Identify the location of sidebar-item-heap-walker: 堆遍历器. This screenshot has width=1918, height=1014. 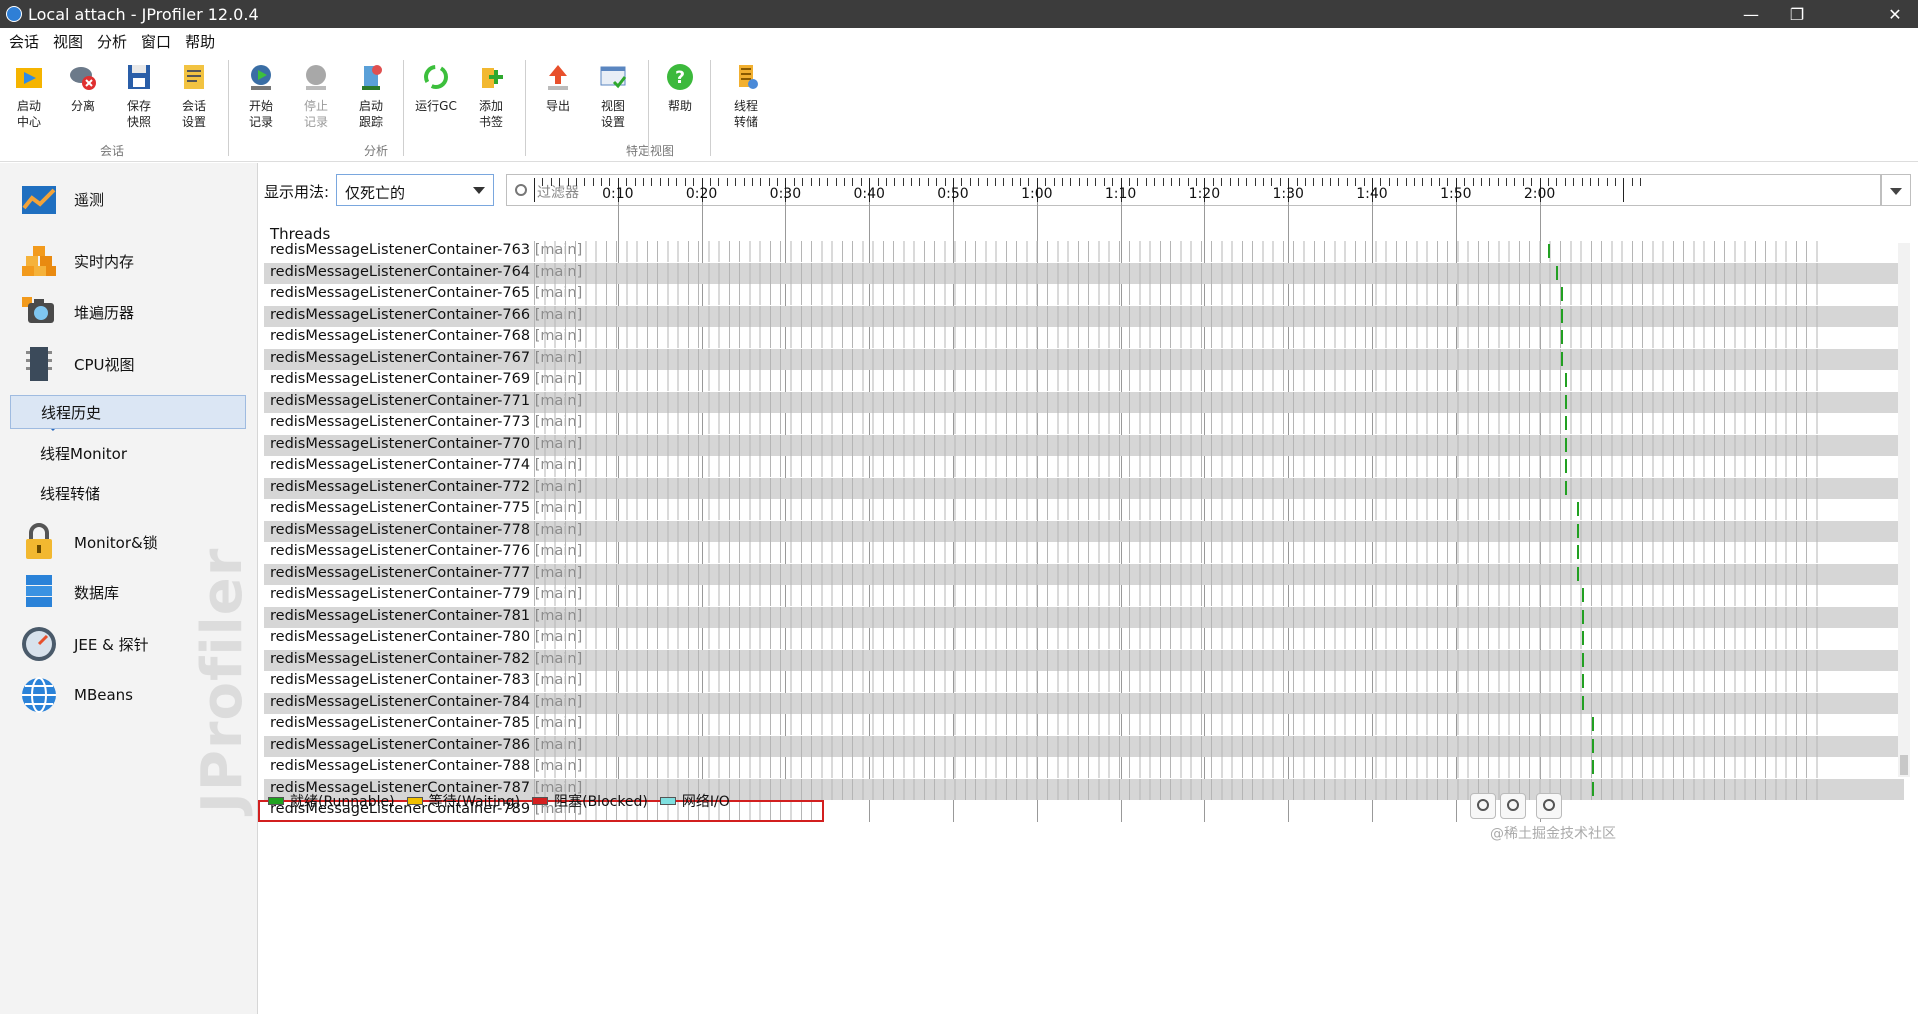
(77, 312).